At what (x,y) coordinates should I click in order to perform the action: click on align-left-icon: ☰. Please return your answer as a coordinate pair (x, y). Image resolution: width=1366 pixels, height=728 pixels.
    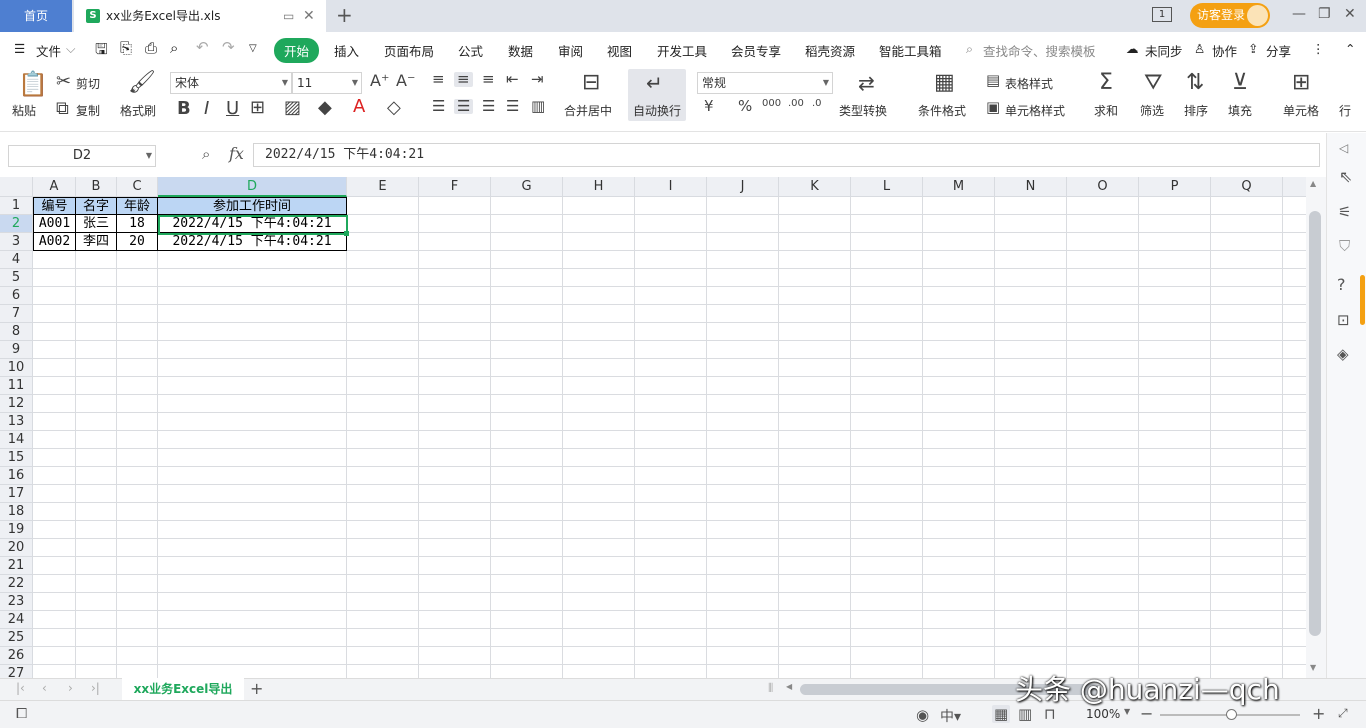
    Looking at the image, I should click on (438, 106).